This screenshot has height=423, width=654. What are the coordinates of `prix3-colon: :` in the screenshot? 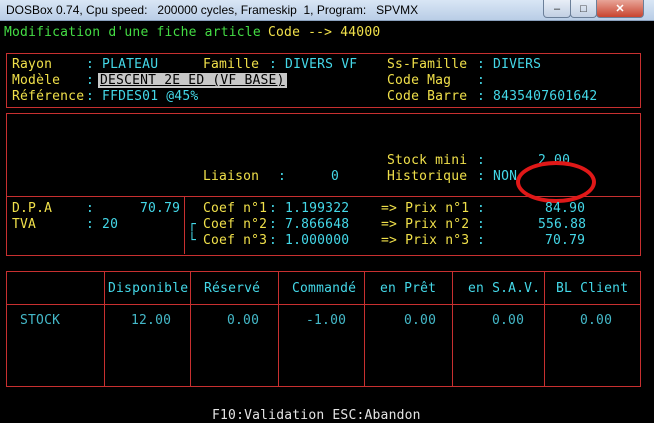 It's located at (481, 240).